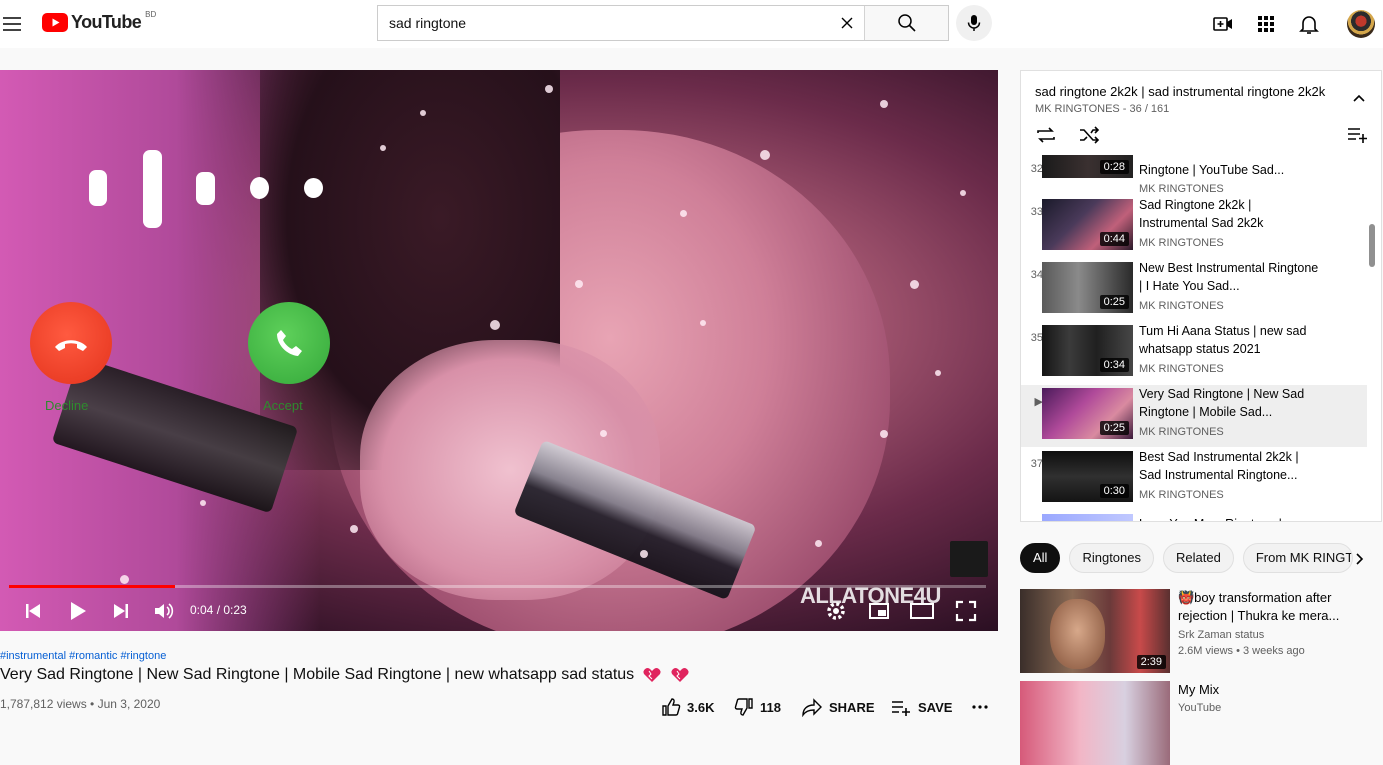 Image resolution: width=1383 pixels, height=765 pixels. I want to click on save-playlist-icon, so click(901, 708).